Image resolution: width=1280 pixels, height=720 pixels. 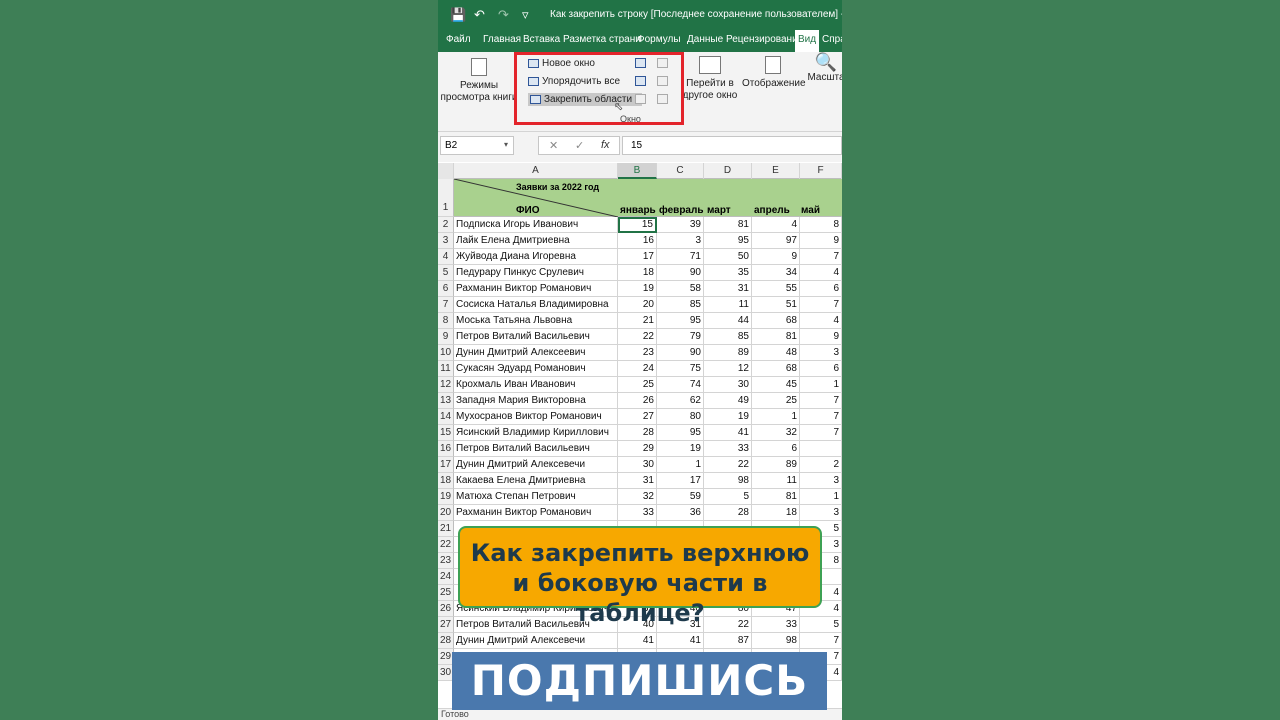 I want to click on row-number: 24, so click(x=446, y=577).